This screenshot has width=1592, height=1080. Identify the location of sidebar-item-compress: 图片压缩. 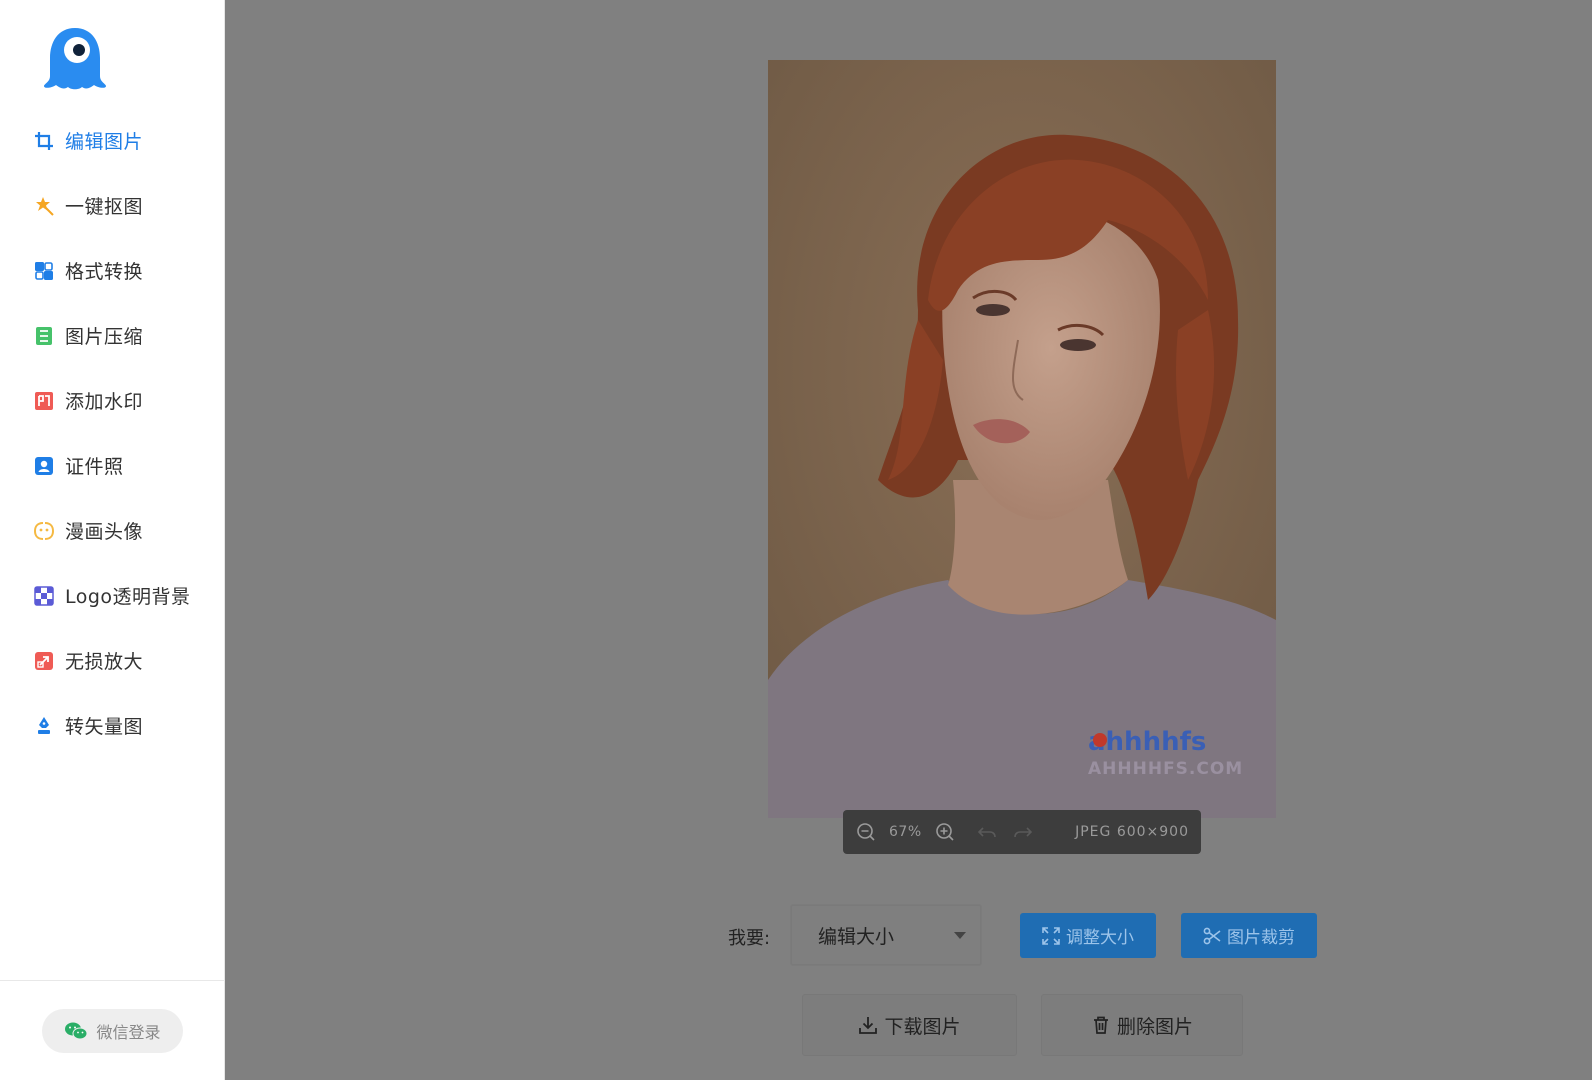
(112, 335).